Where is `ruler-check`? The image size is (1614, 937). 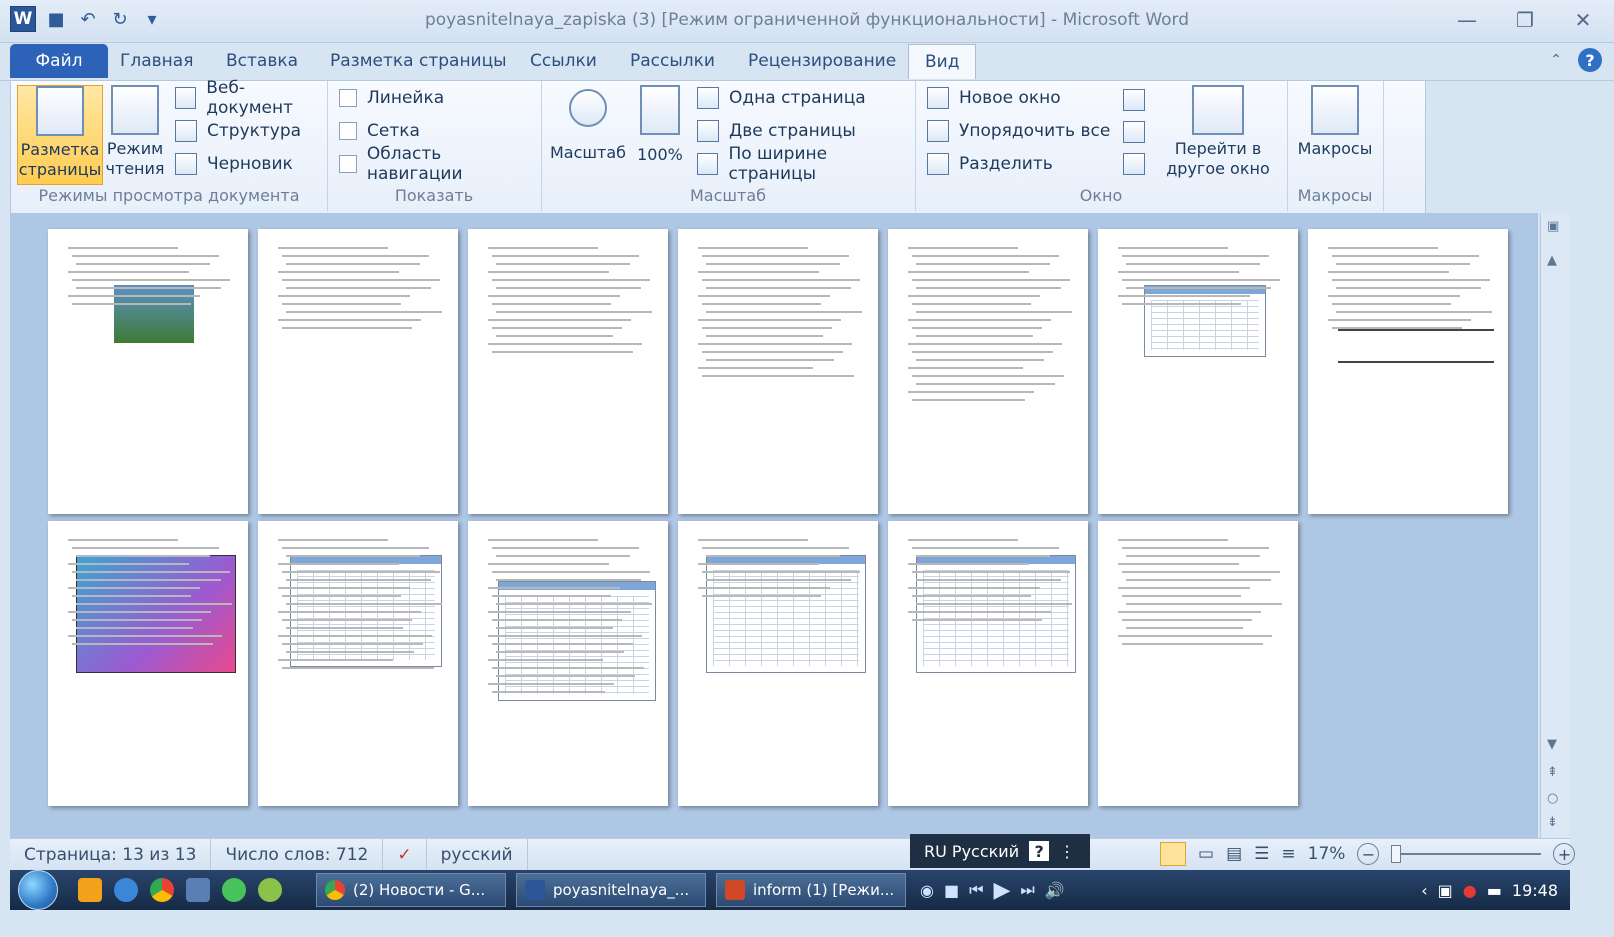 ruler-check is located at coordinates (348, 98).